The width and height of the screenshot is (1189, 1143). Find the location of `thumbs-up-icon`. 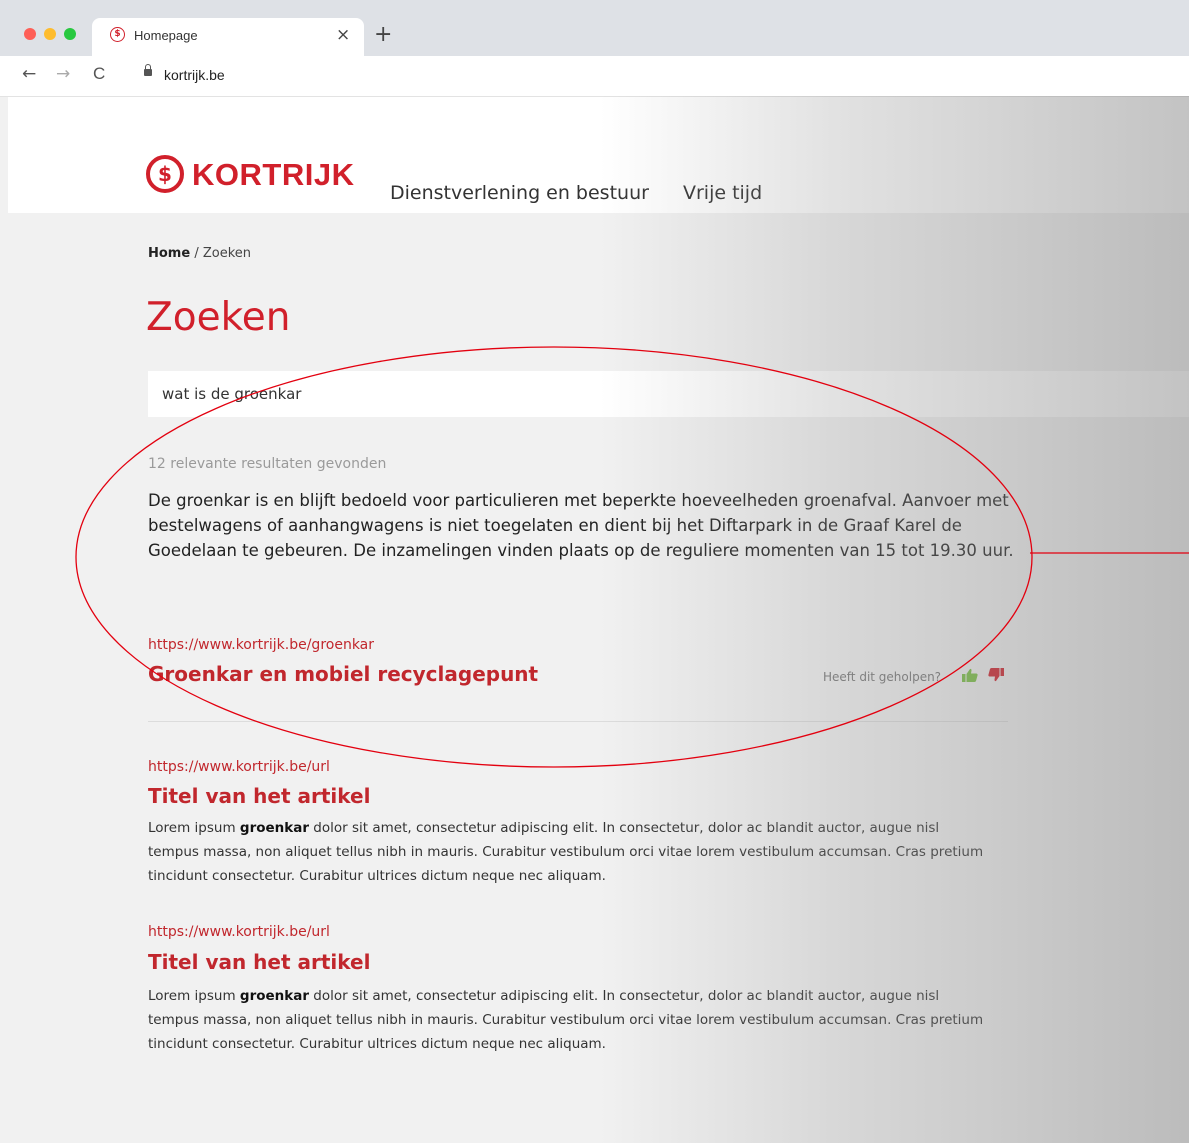

thumbs-up-icon is located at coordinates (970, 675).